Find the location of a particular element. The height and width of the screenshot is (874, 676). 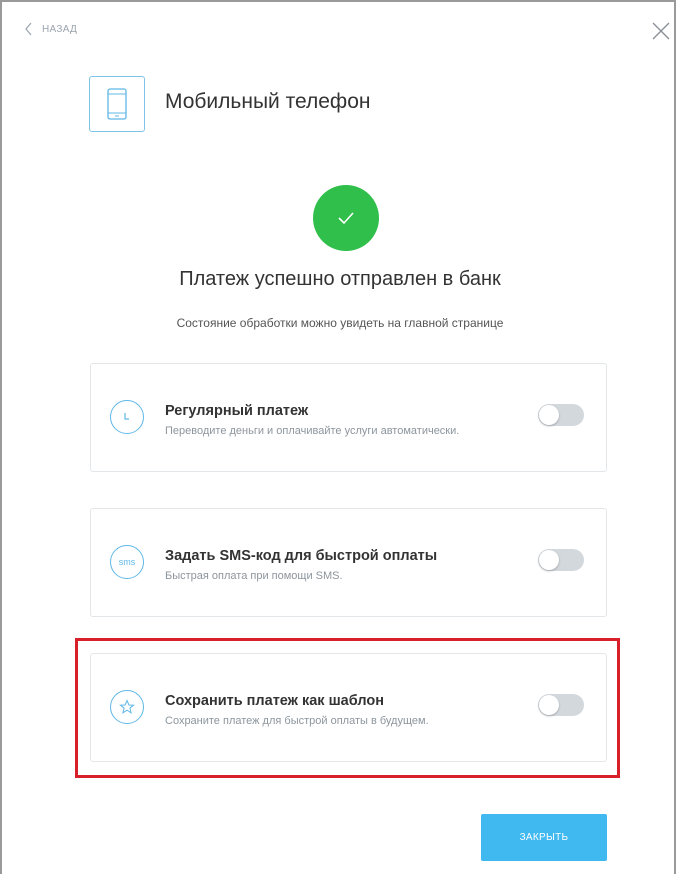

back-link: НАЗАД is located at coordinates (50, 29).